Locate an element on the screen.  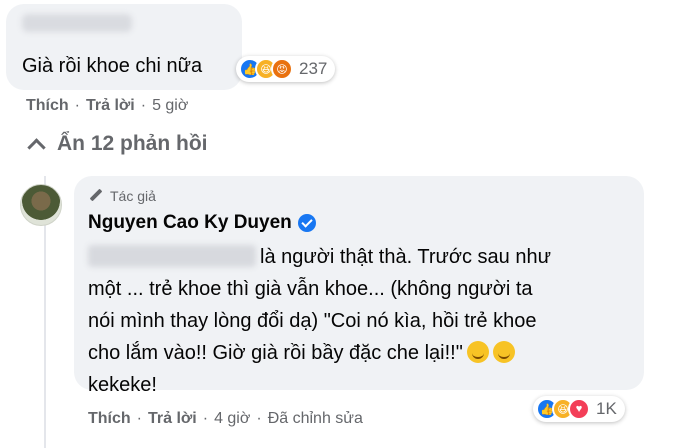
edited-label: Đã chỉnh sửa is located at coordinates (315, 419).